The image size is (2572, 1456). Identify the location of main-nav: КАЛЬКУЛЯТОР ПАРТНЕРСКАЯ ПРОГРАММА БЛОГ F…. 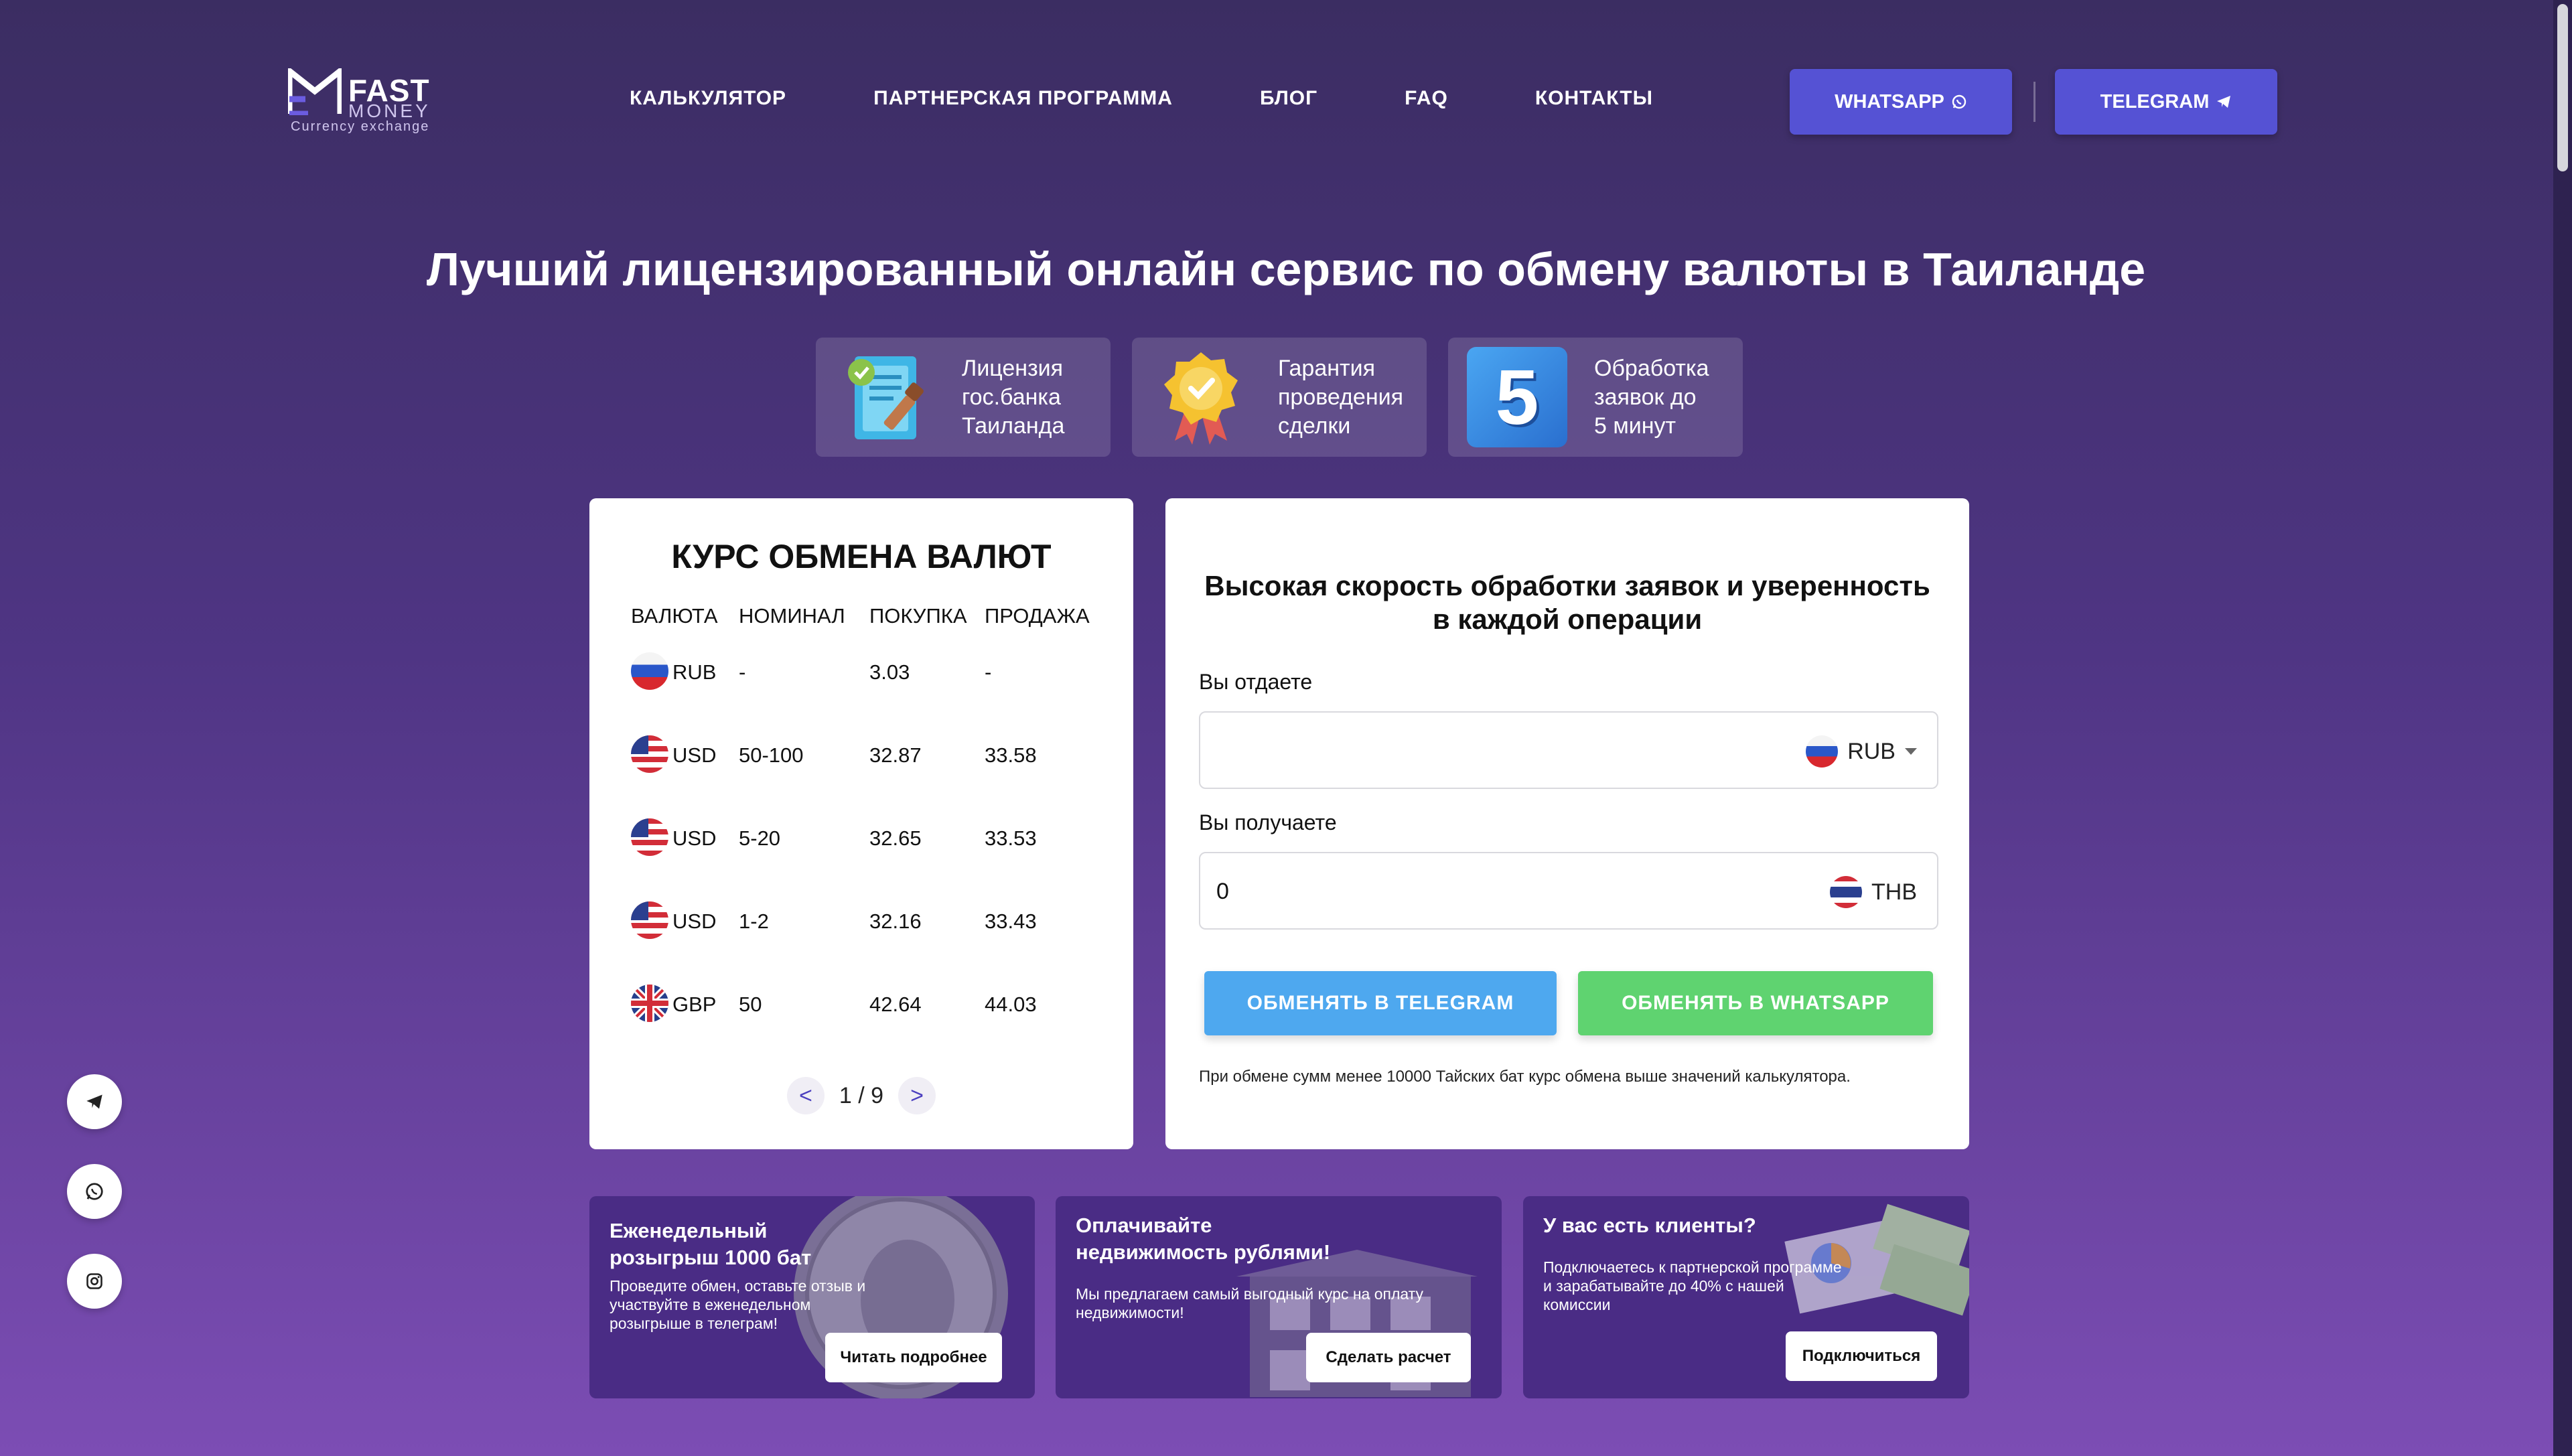
(1141, 98).